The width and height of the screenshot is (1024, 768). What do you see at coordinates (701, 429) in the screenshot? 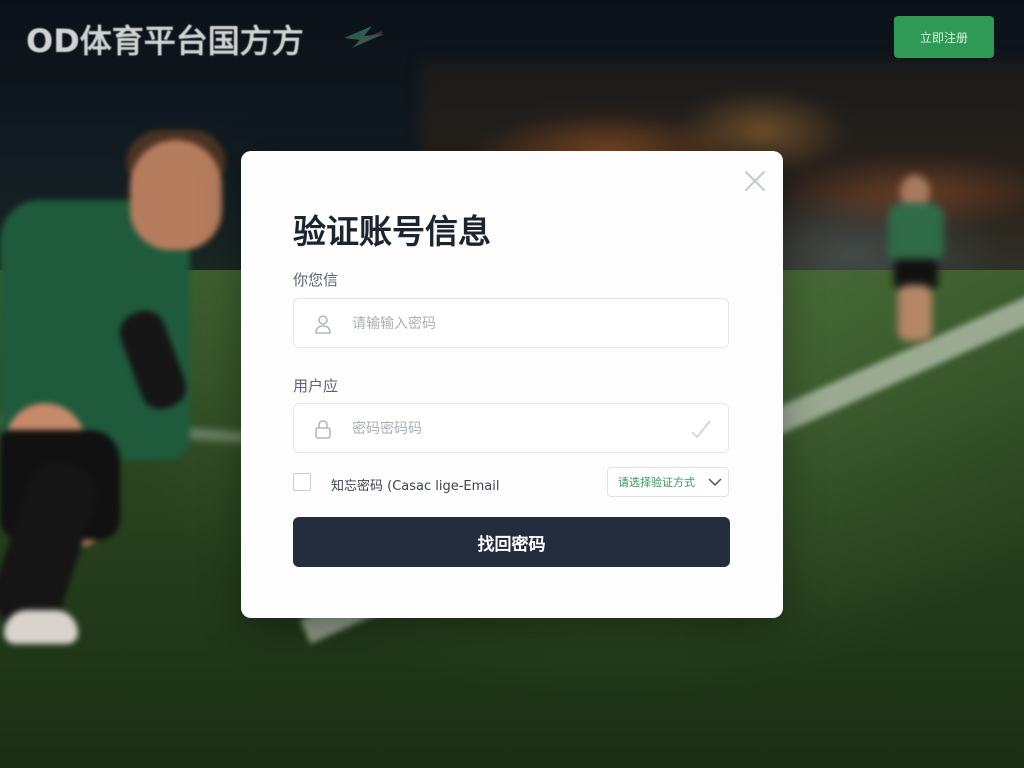
I see `checkmark-icon` at bounding box center [701, 429].